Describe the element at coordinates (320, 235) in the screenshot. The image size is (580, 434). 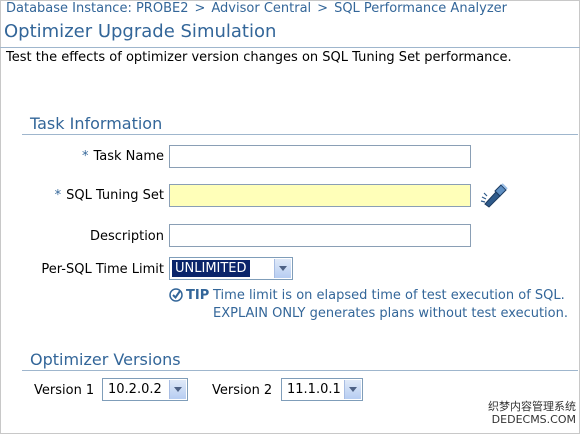
I see `description-input` at that location.